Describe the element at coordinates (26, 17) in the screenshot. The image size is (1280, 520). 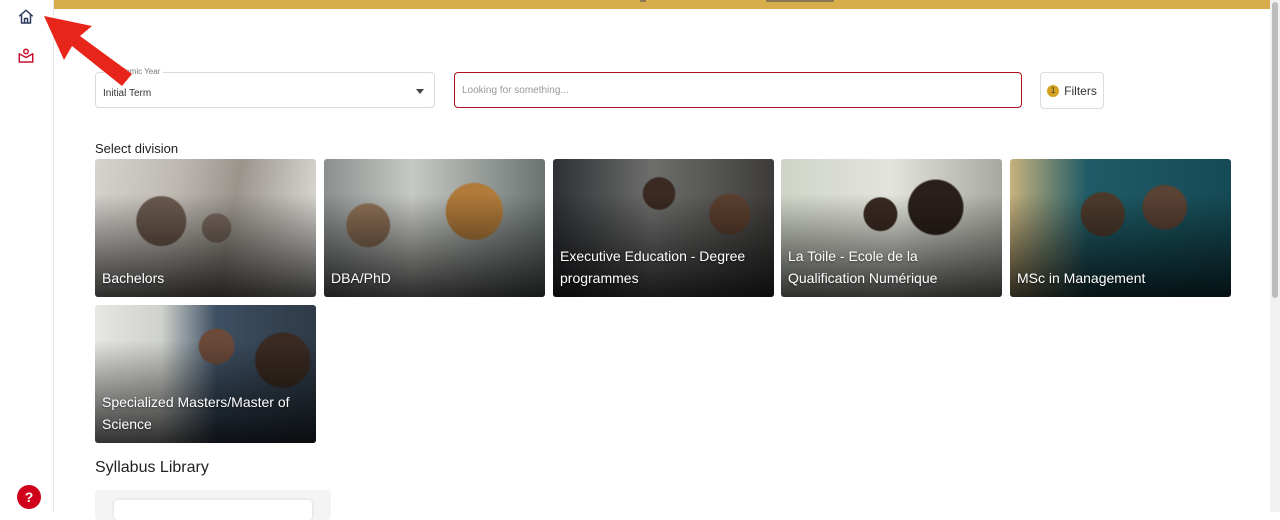
I see `home-icon` at that location.